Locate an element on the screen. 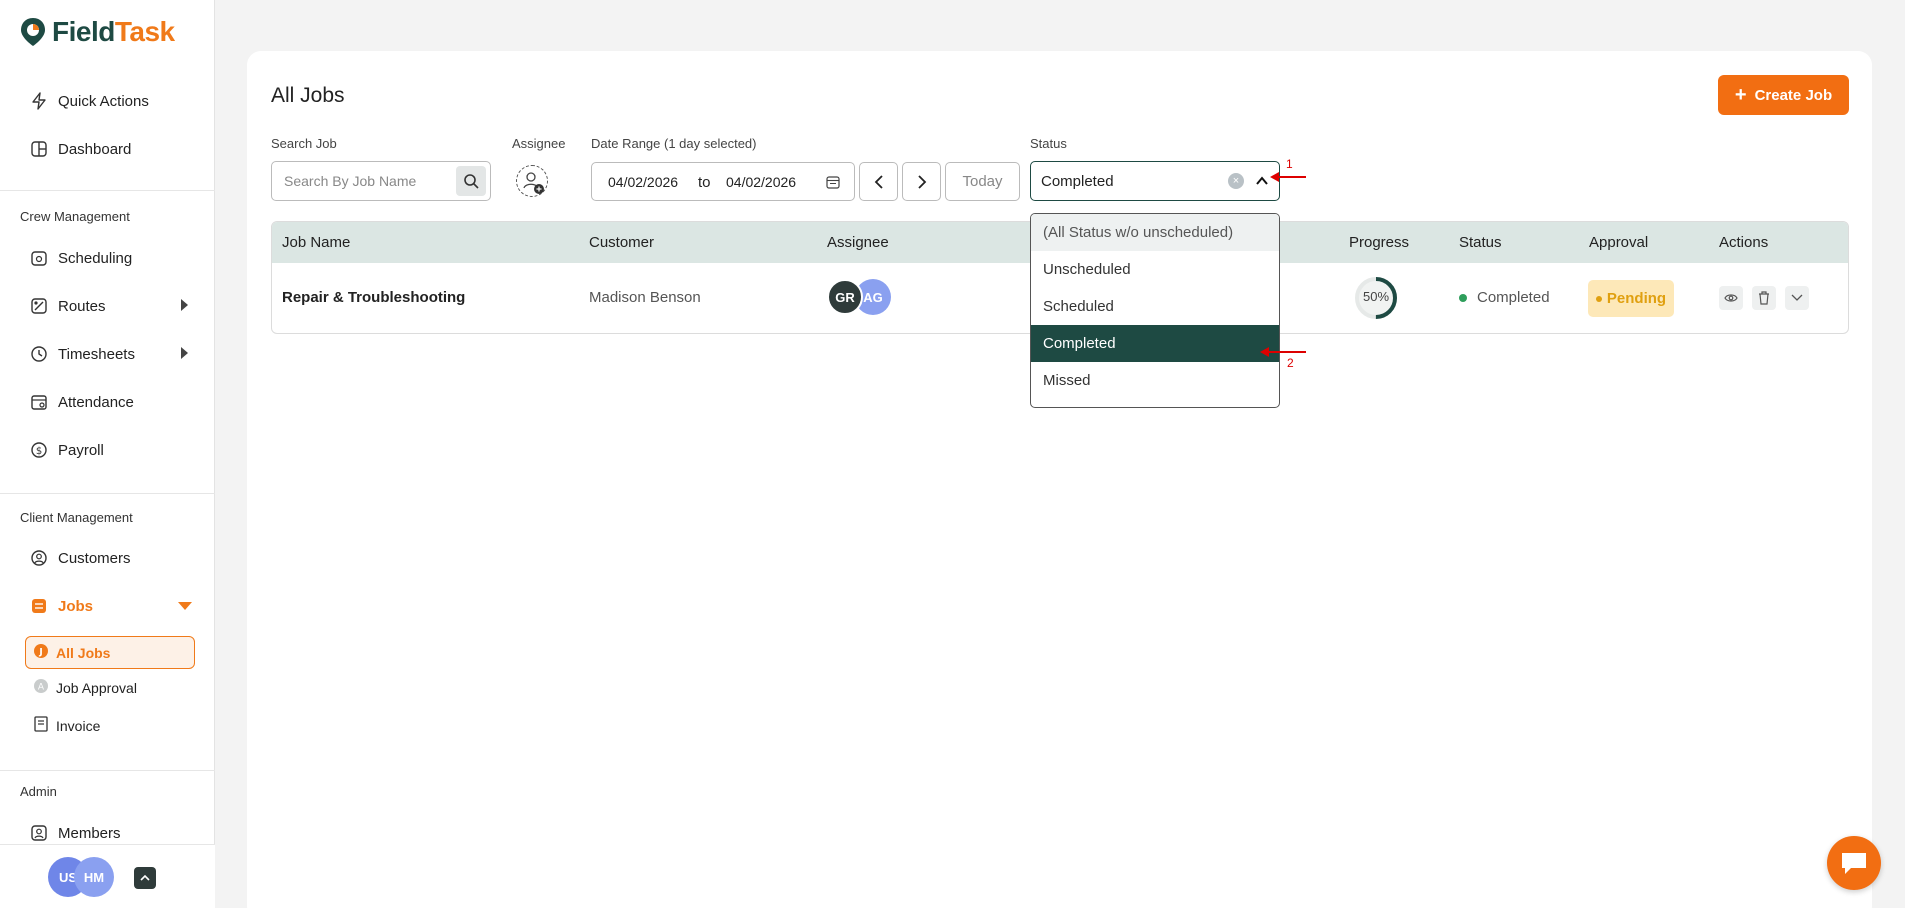 Image resolution: width=1905 pixels, height=908 pixels. sidebar-item-attendance: Attendance is located at coordinates (82, 402).